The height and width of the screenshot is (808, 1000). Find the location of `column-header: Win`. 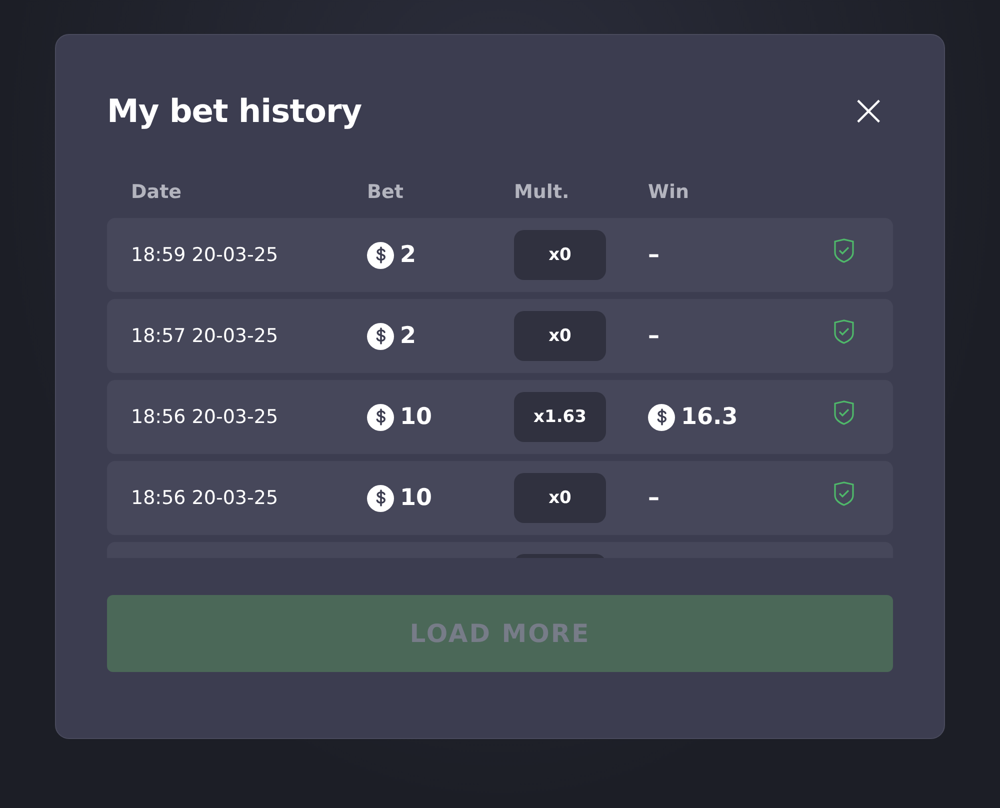

column-header: Win is located at coordinates (669, 192).